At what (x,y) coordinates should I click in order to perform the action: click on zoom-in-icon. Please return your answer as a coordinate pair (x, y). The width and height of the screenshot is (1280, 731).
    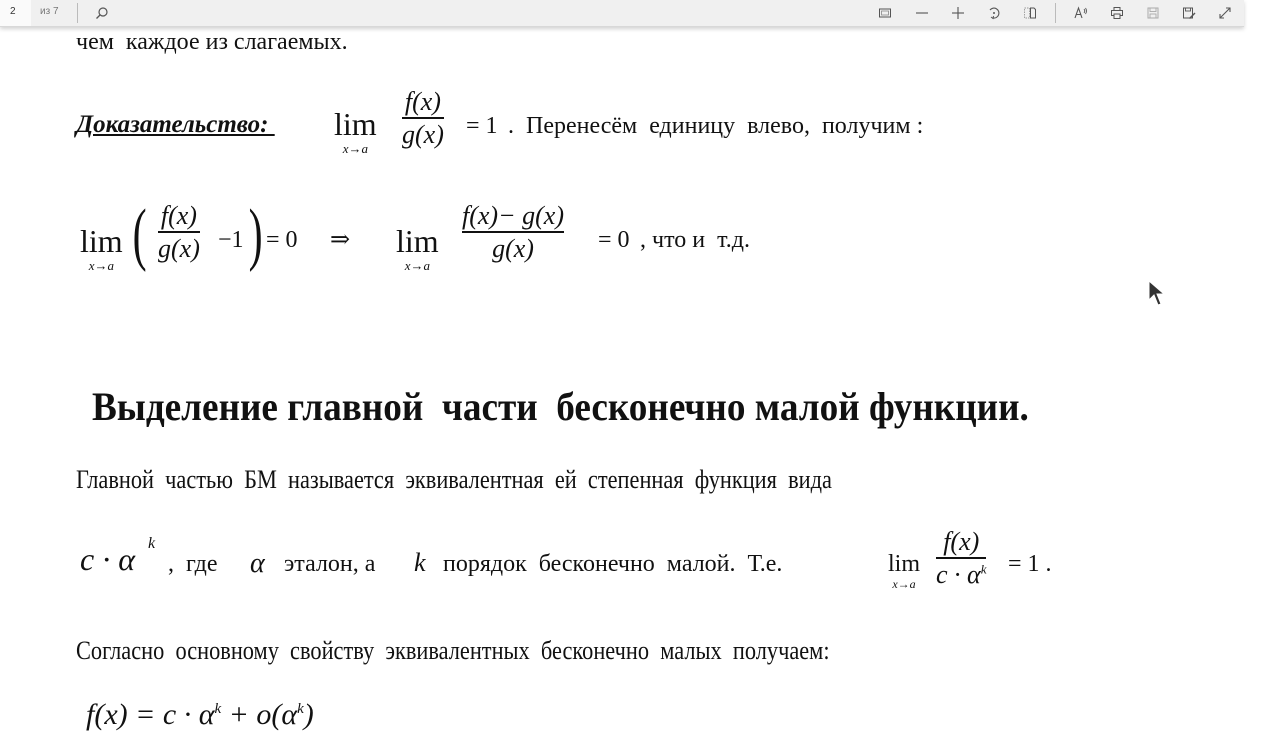
    Looking at the image, I should click on (958, 13).